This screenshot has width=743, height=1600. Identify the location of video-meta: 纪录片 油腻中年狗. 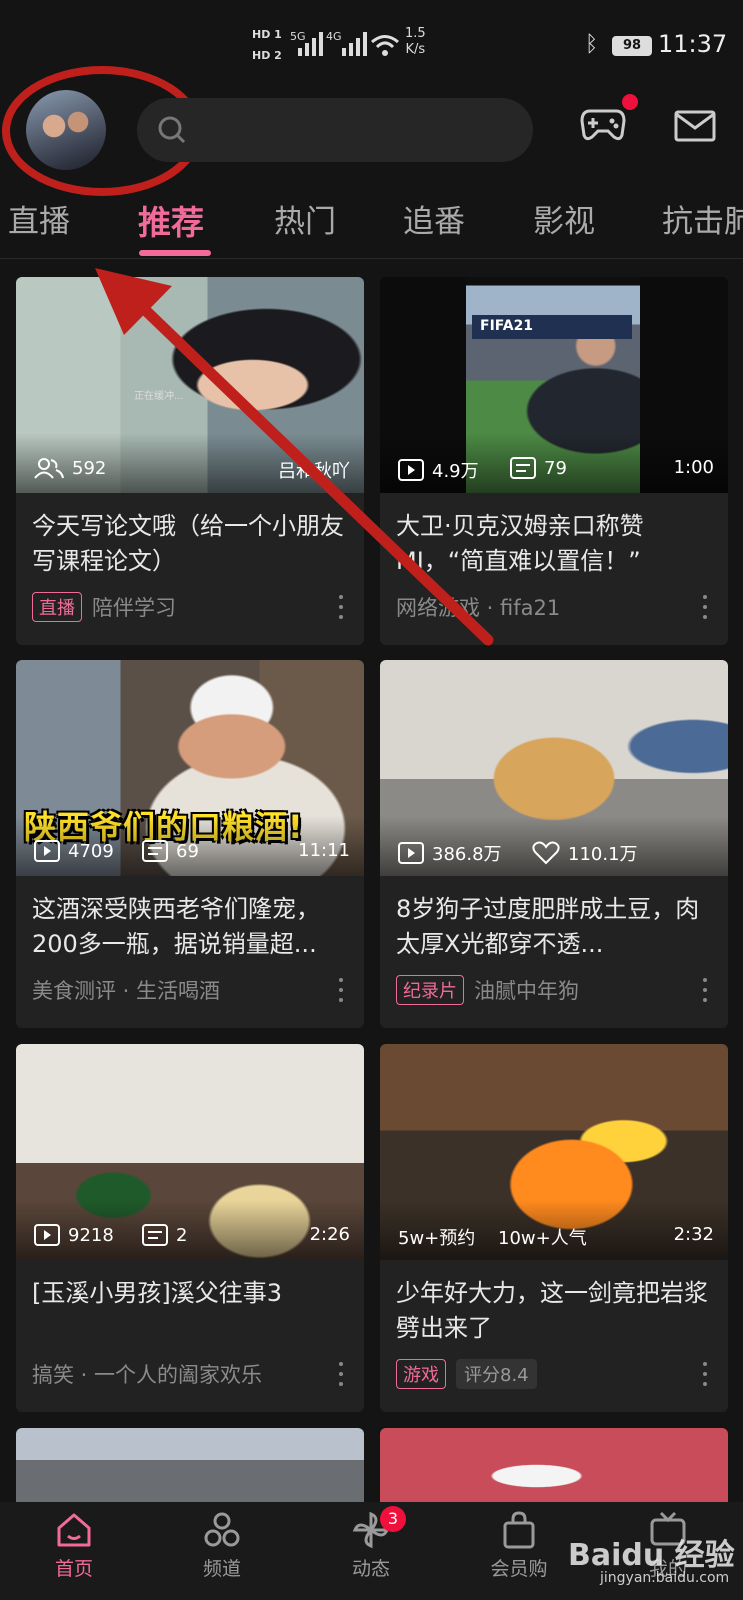
(487, 990).